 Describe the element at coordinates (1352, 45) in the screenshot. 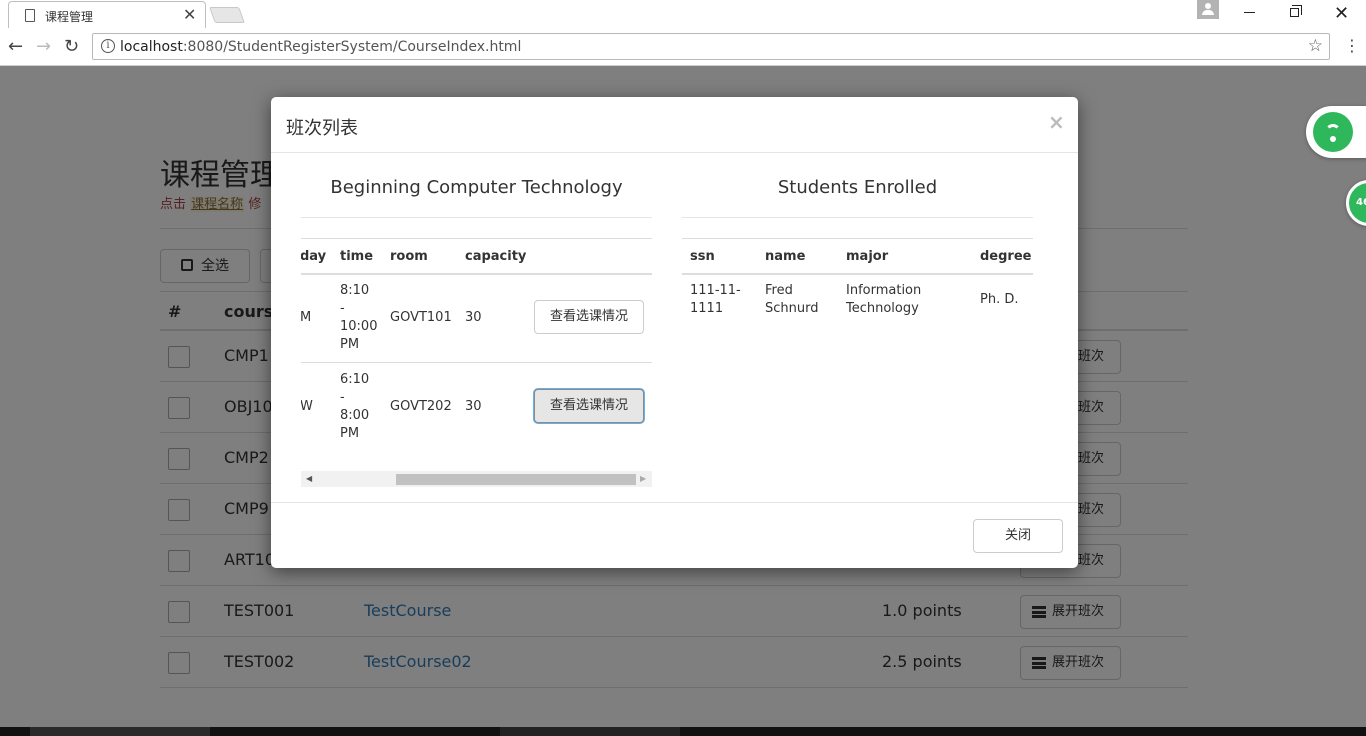

I see `menu-icon: ⋮` at that location.